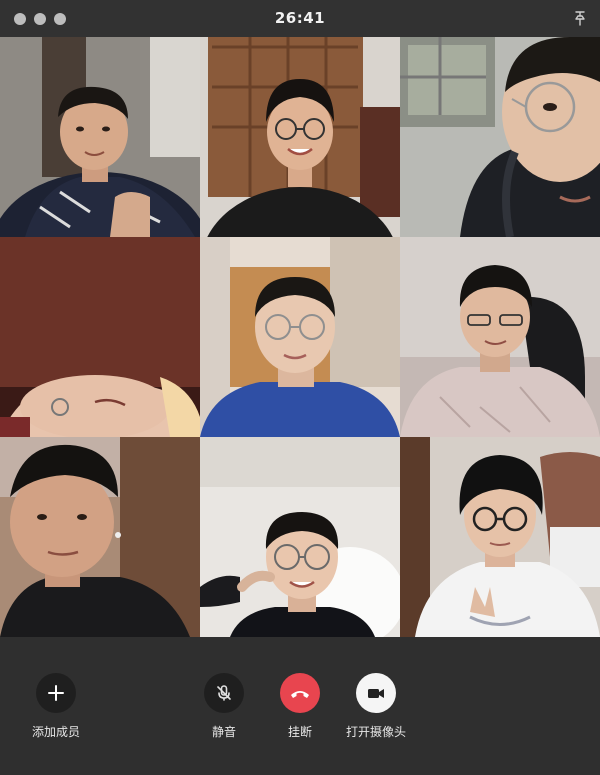  What do you see at coordinates (55, 732) in the screenshot?
I see `add-member-label: 添加成员` at bounding box center [55, 732].